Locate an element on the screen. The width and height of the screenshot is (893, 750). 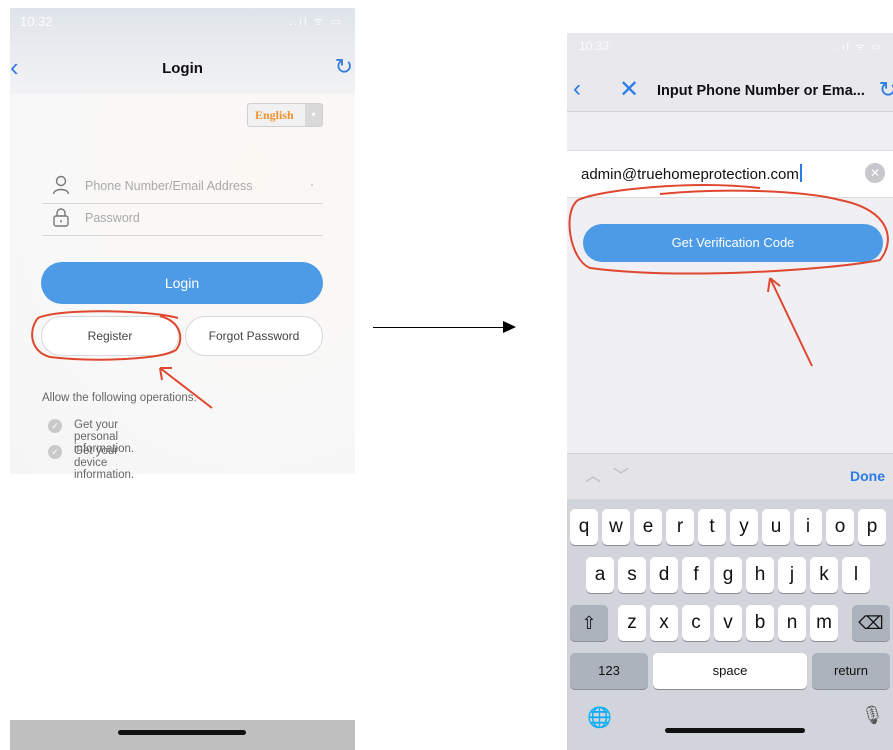
key-c: c is located at coordinates (696, 623).